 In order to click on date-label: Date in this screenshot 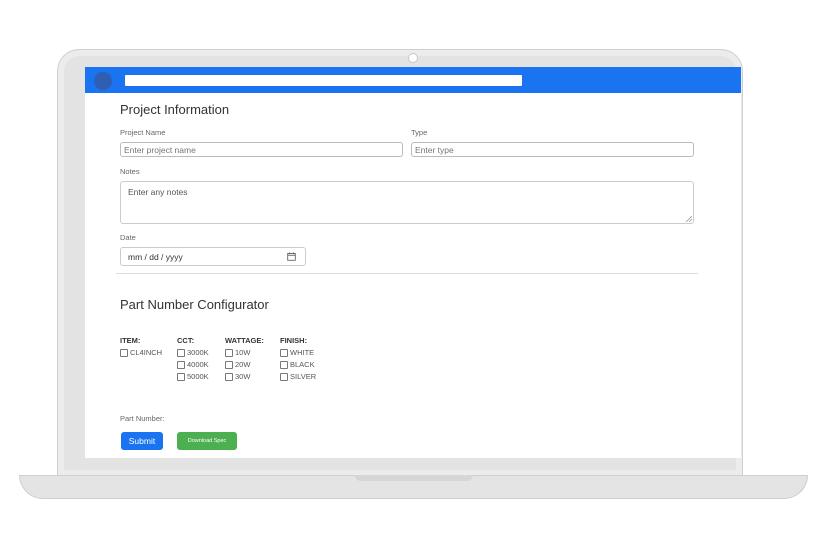, I will do `click(128, 237)`.